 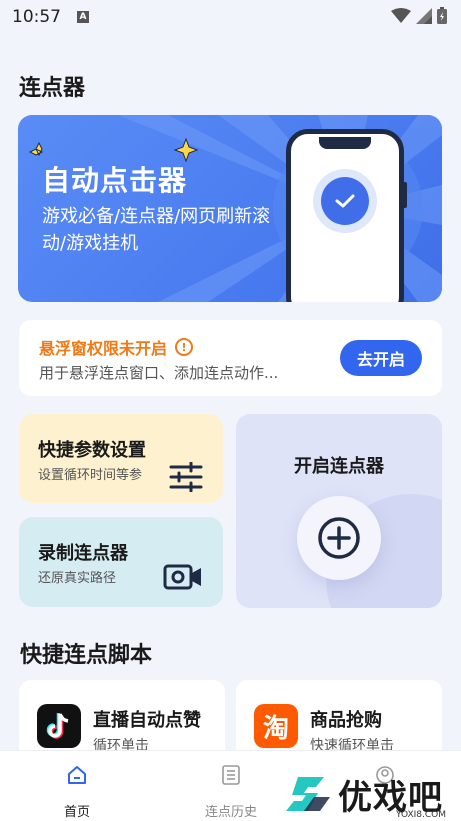 I want to click on record-title: 录制连点器, so click(x=83, y=553).